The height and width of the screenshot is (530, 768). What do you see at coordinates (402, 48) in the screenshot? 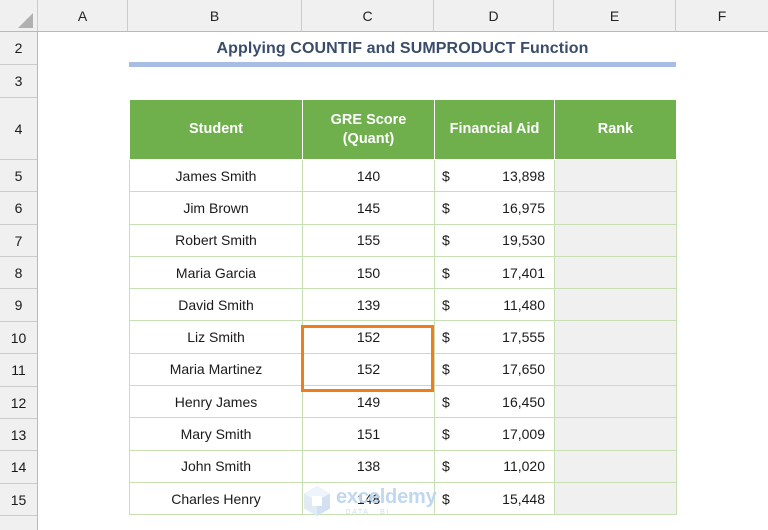
I see `page-title: Applying COUNTIF and SUMPRODUCT Function` at bounding box center [402, 48].